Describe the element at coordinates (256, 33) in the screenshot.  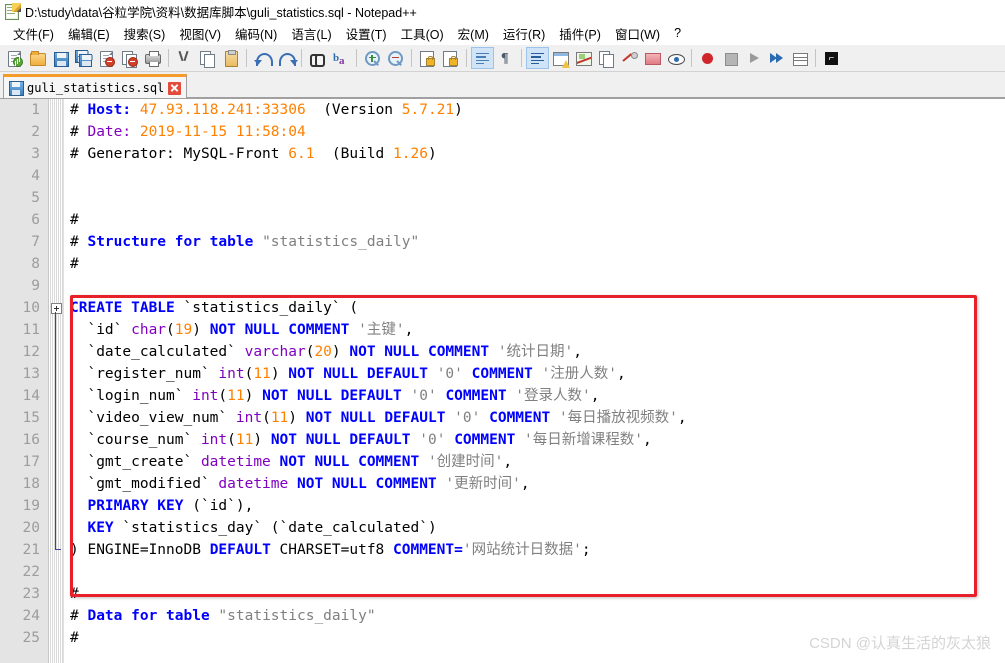
I see `menu-encoding: 编码(N)` at that location.